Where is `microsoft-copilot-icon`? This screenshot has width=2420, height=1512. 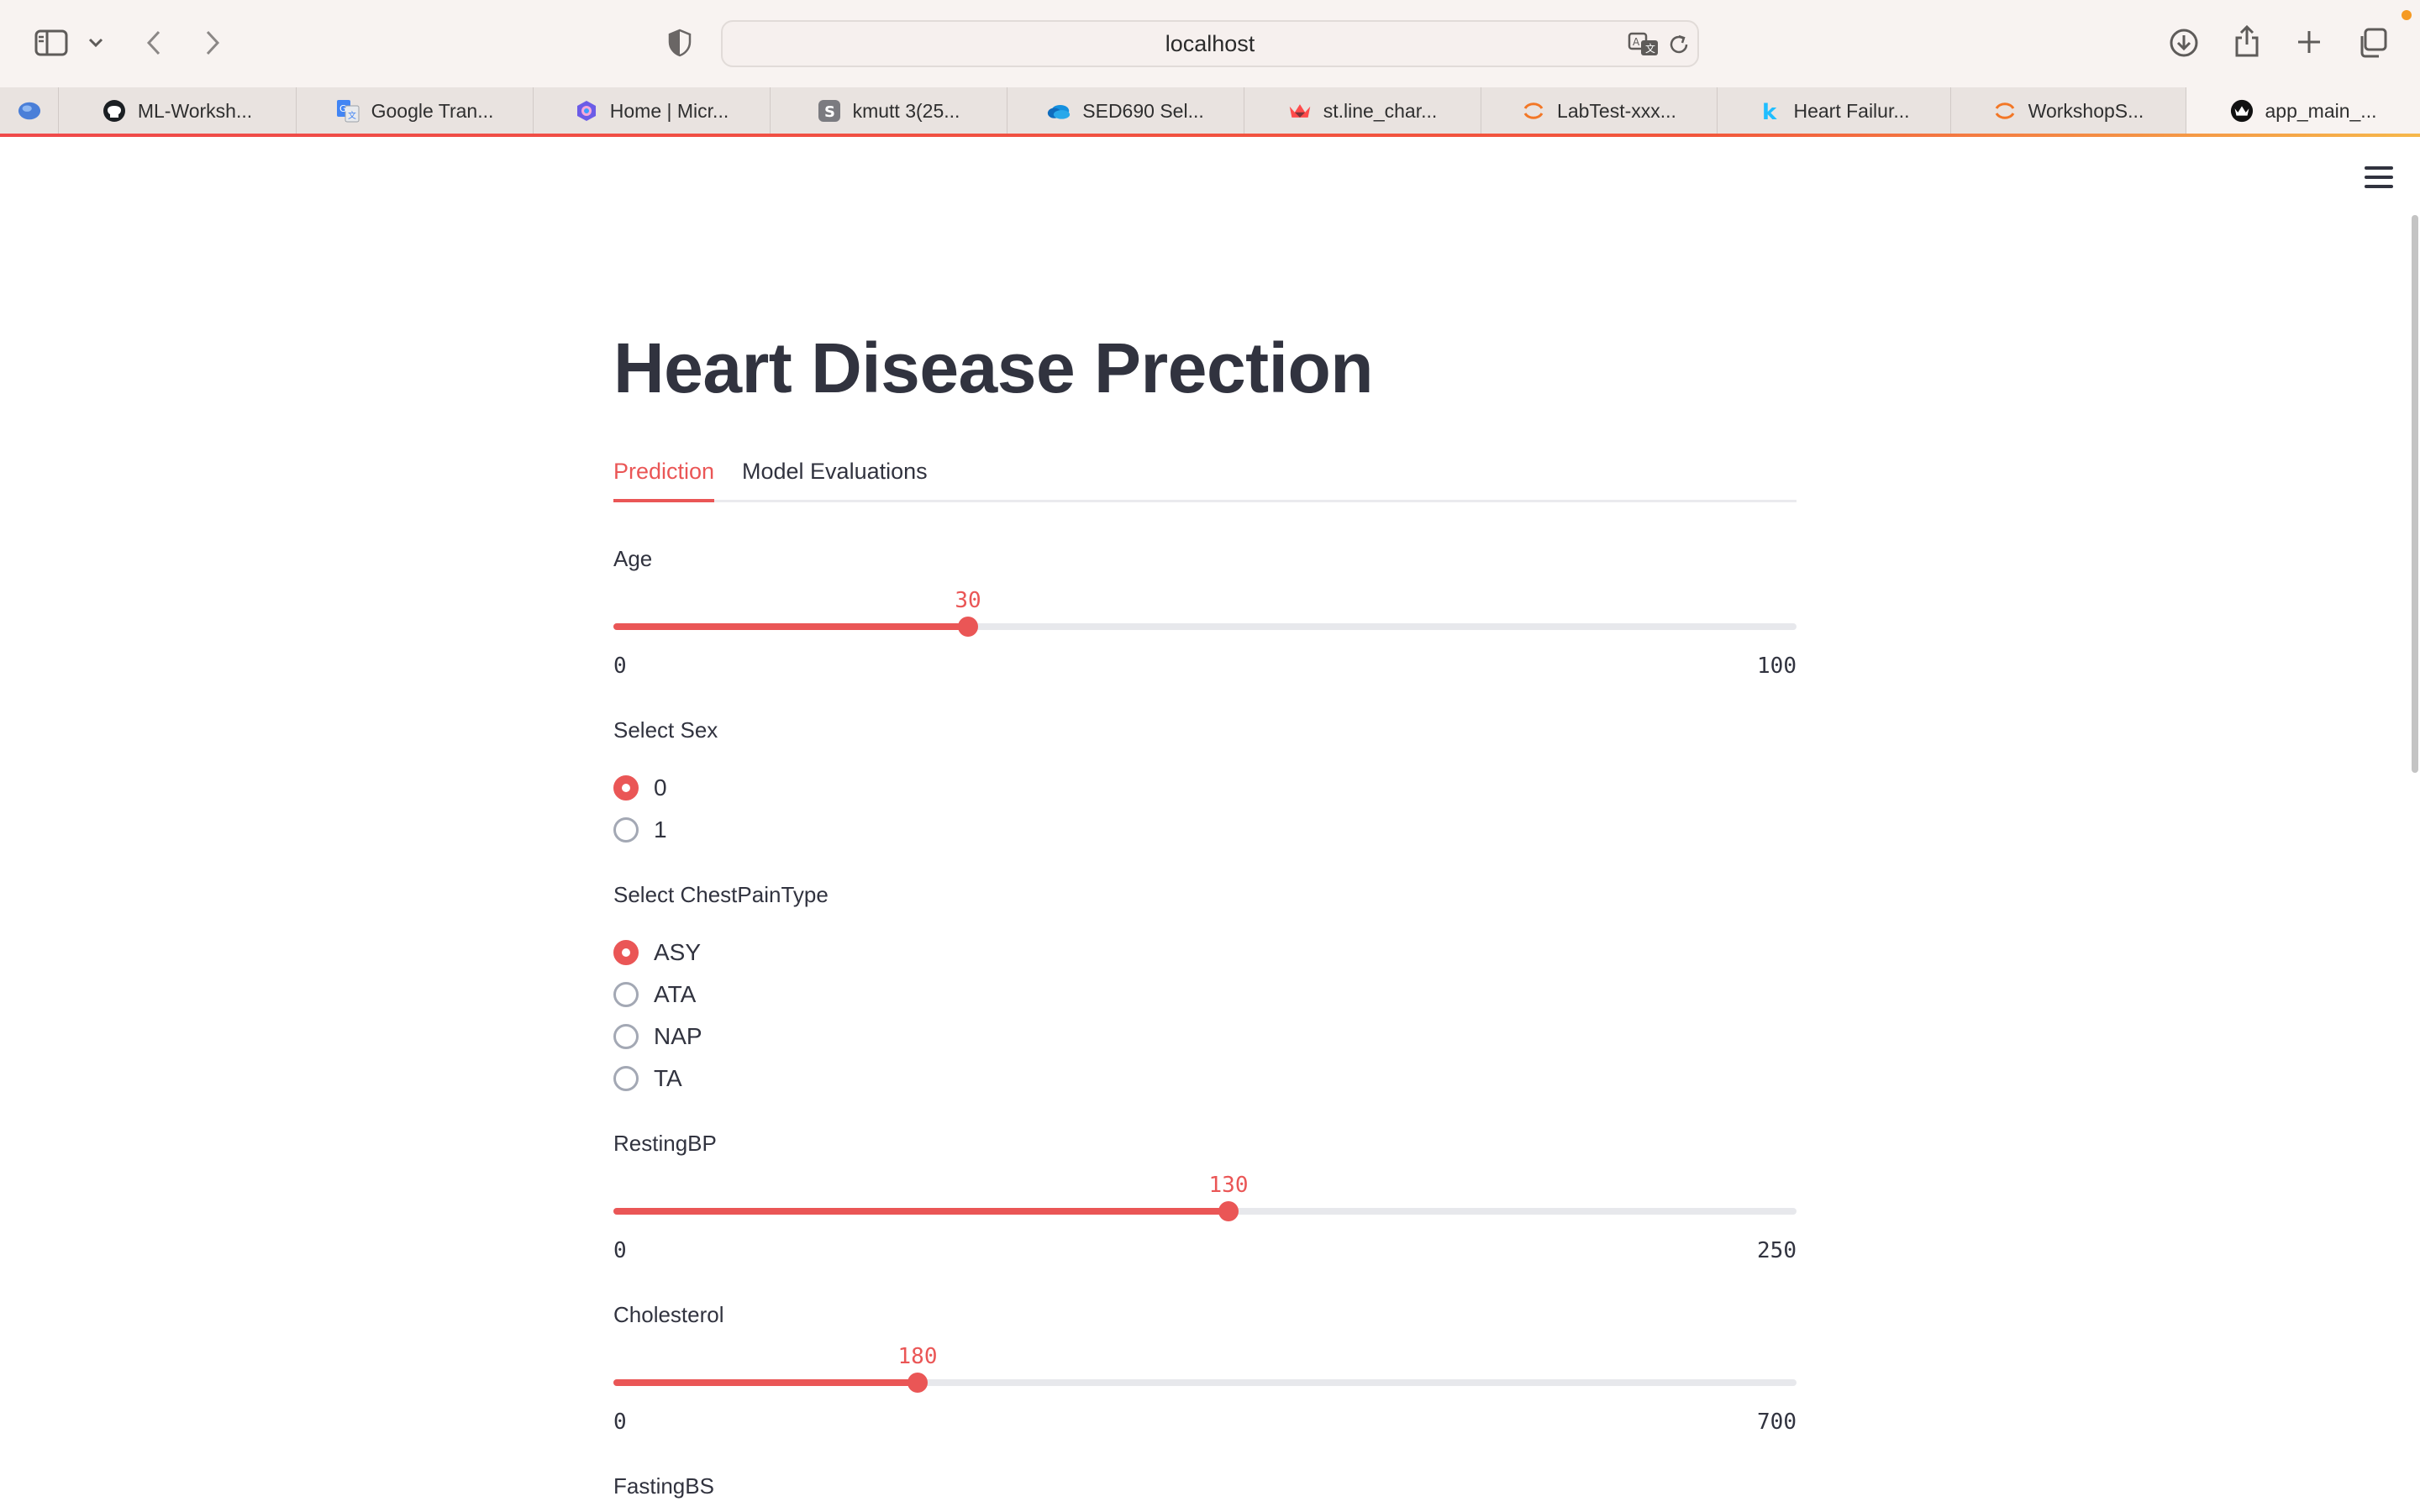 microsoft-copilot-icon is located at coordinates (586, 111).